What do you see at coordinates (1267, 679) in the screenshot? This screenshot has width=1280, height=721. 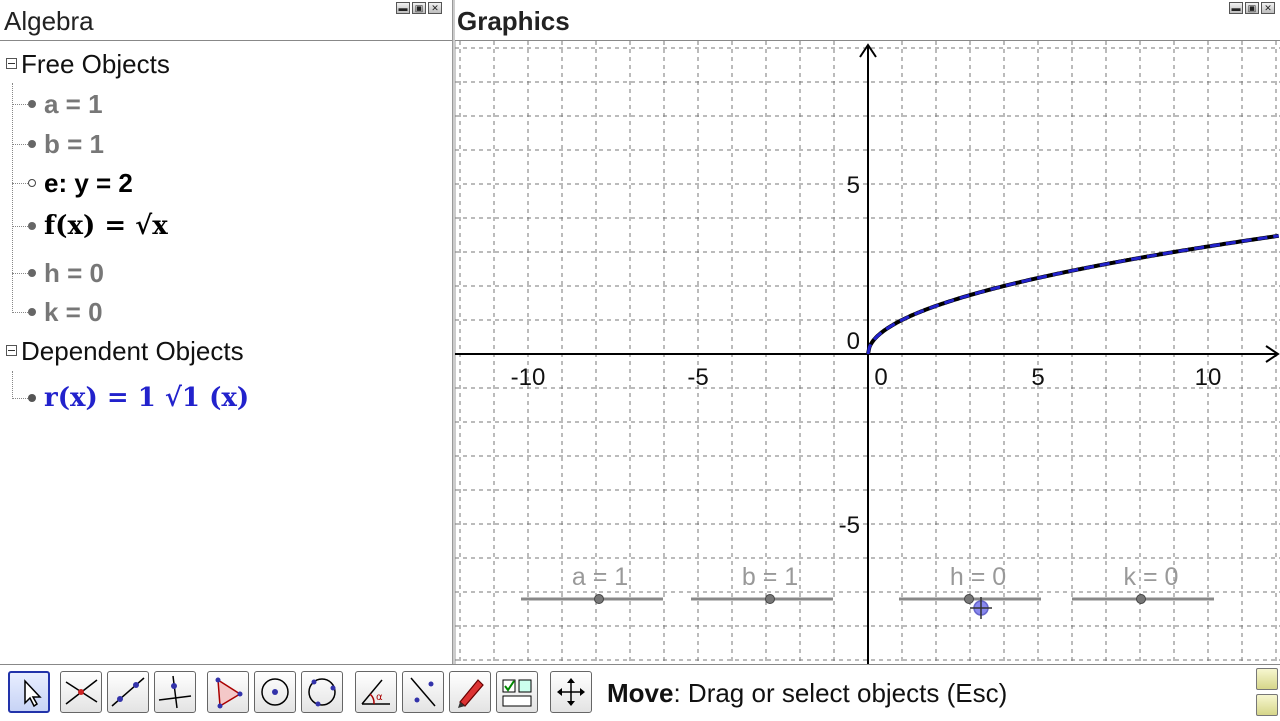 I see `undo-icon` at bounding box center [1267, 679].